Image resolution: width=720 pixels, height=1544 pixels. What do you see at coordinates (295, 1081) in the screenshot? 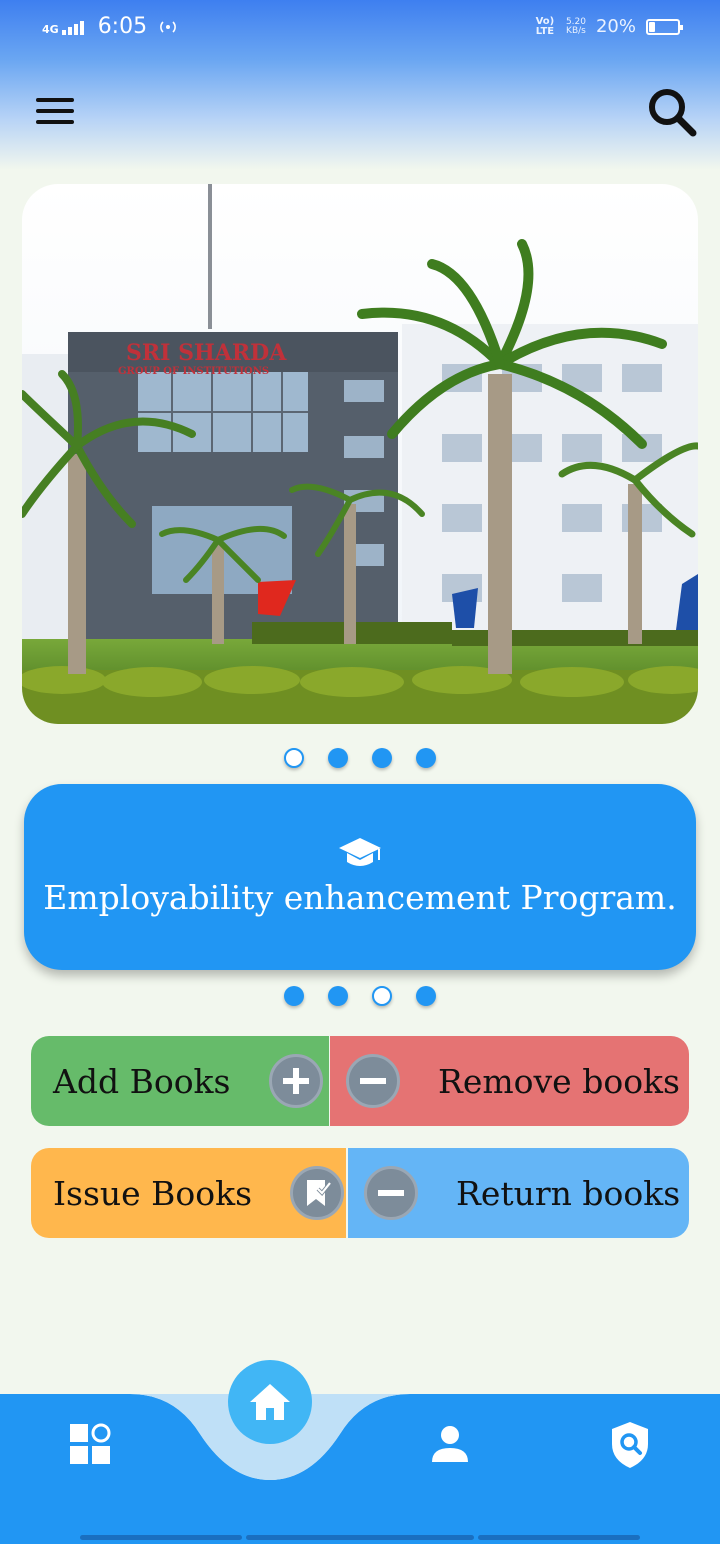
I see `plus-icon` at bounding box center [295, 1081].